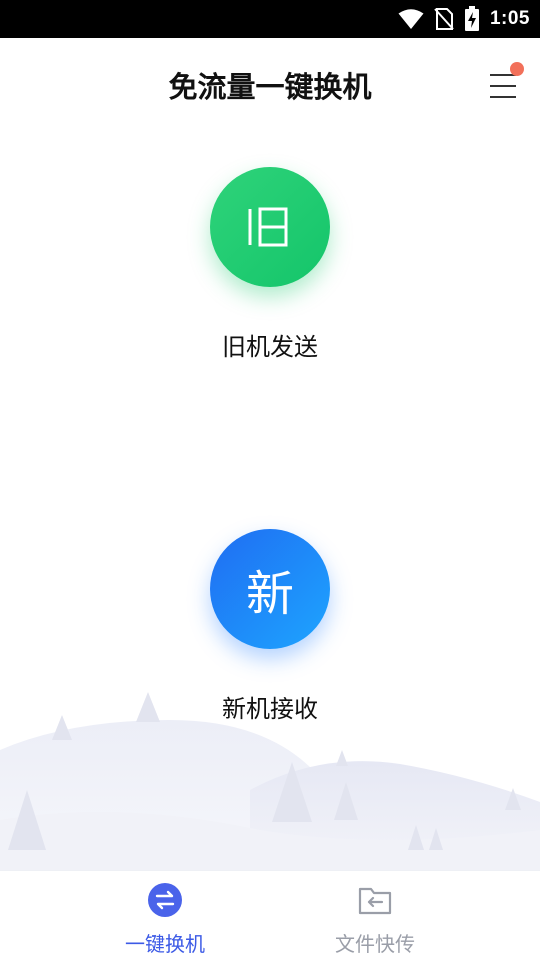  I want to click on new-device-receive-button: 新 新机接收, so click(270, 626).